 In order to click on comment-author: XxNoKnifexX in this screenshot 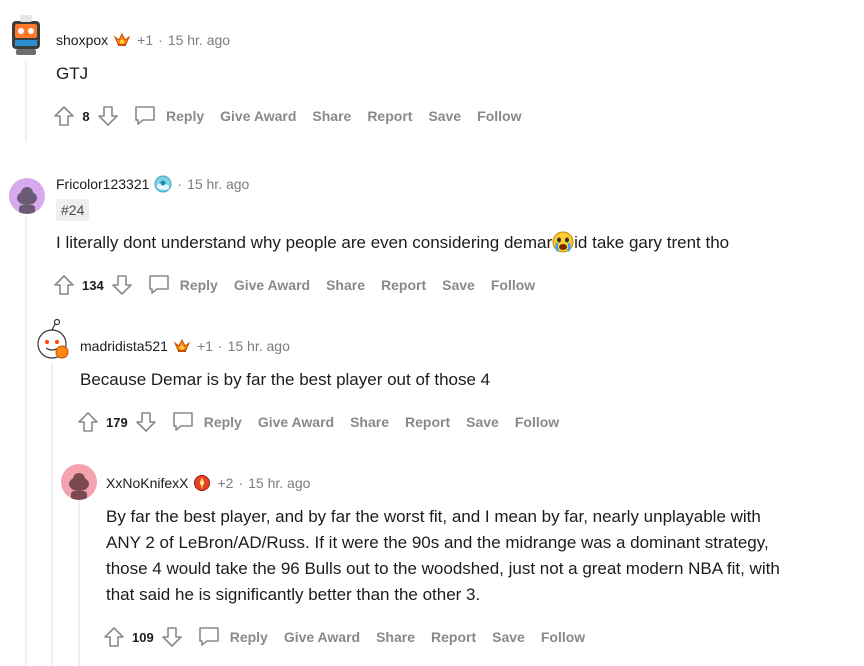, I will do `click(147, 483)`.